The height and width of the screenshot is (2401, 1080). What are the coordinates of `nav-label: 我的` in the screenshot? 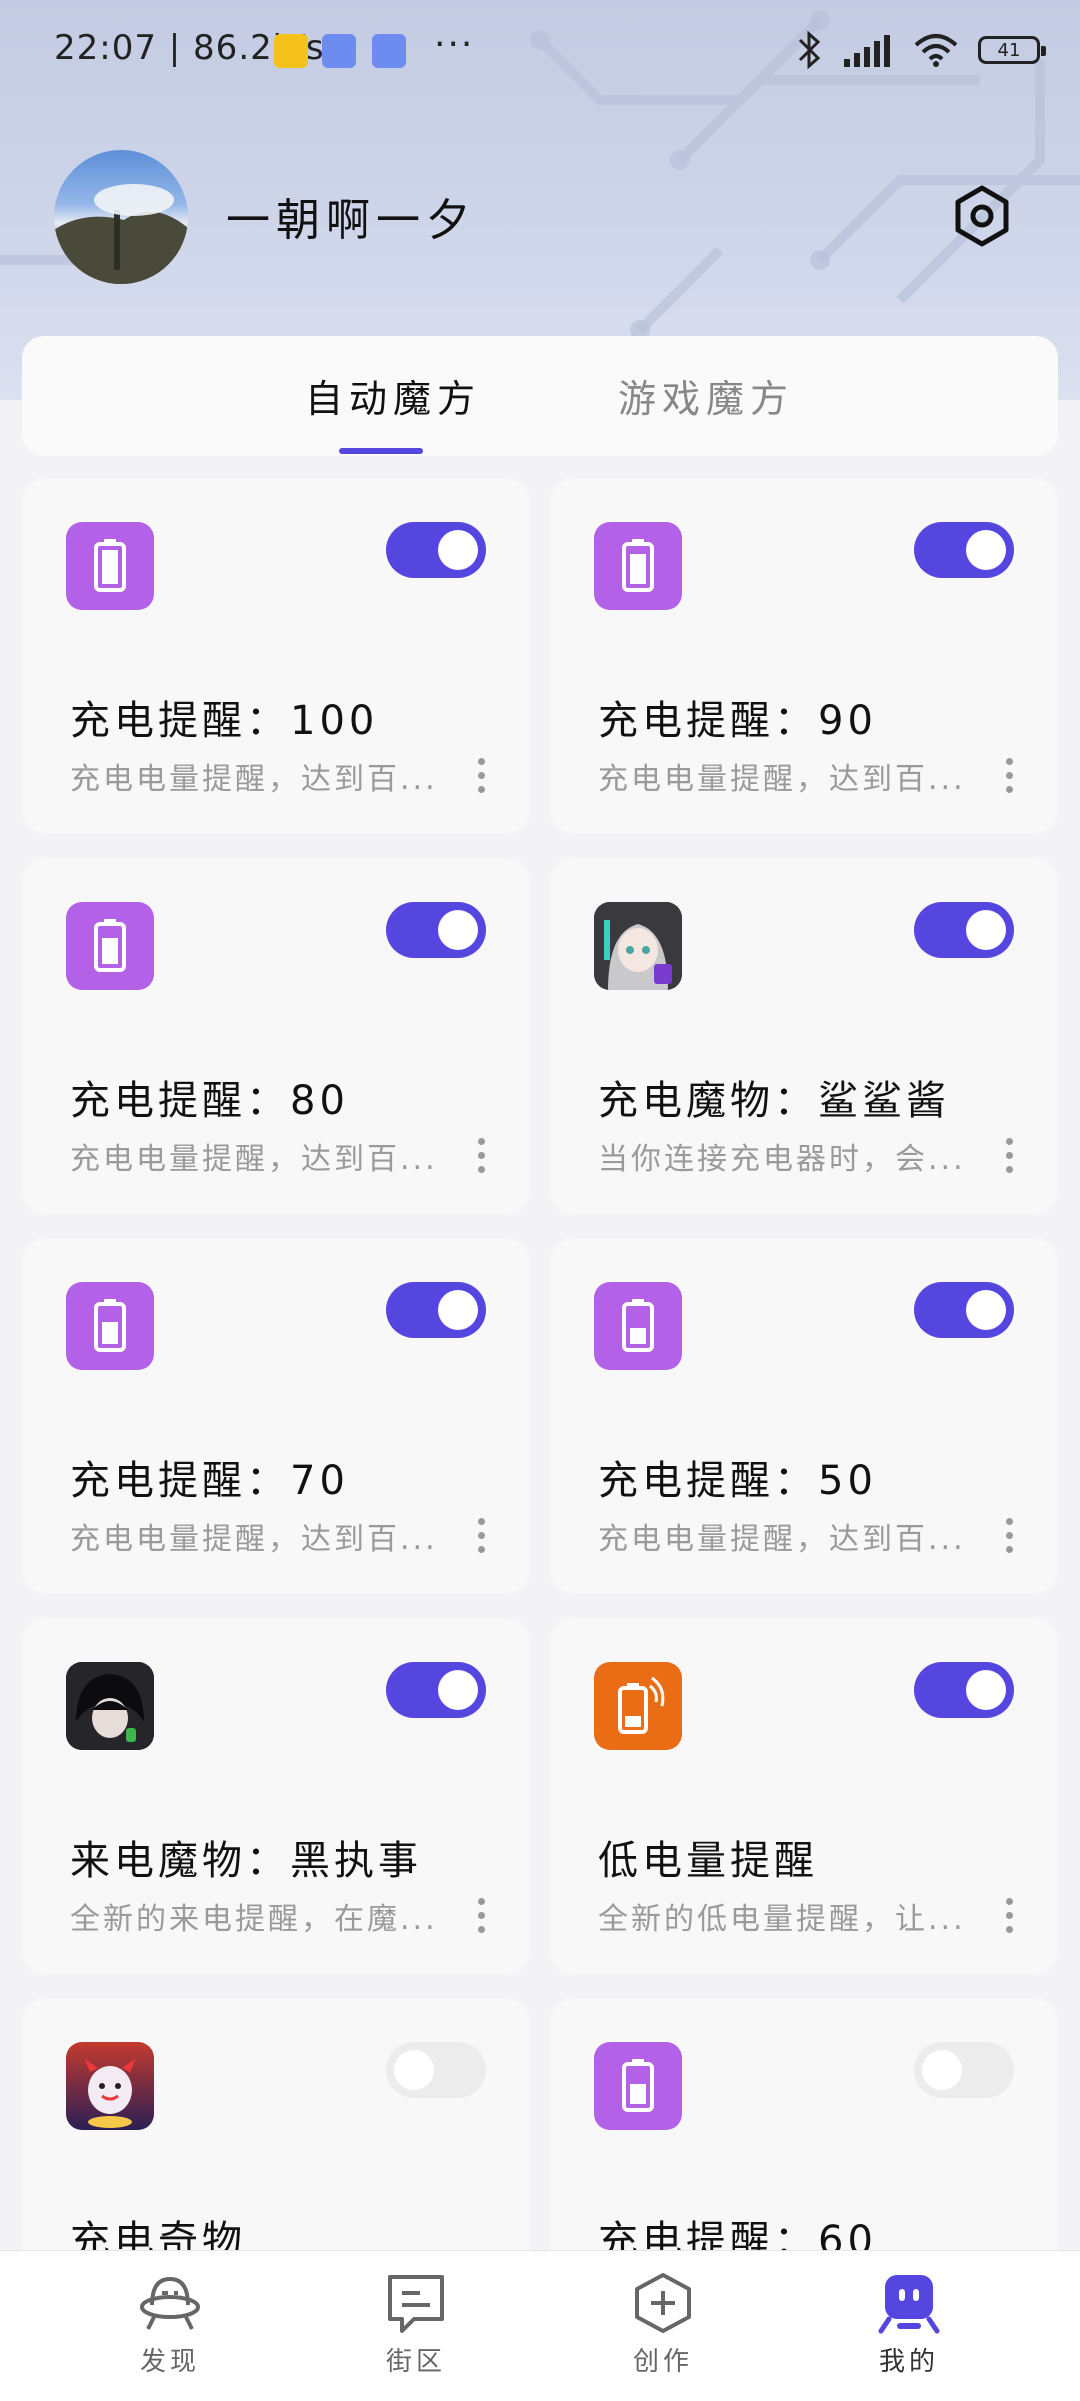 It's located at (908, 2362).